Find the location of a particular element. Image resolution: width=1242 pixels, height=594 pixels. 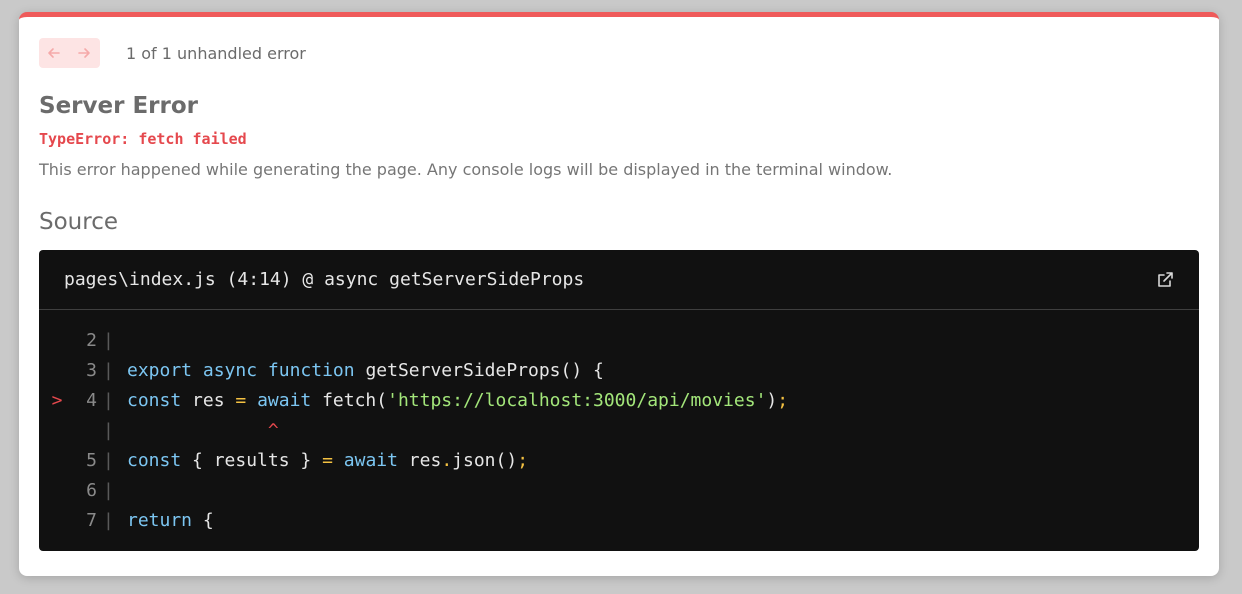

previous-error-button is located at coordinates (54, 53).